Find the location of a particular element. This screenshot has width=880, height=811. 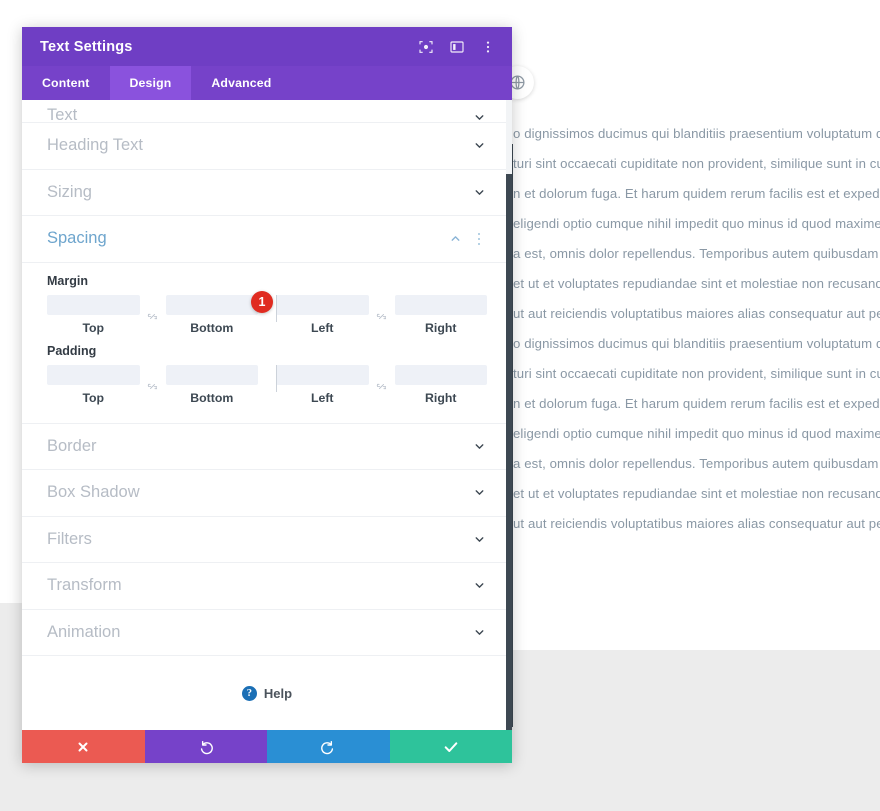

margin-row: Top Bottom Left Right 1 is located at coordinates (267, 312).